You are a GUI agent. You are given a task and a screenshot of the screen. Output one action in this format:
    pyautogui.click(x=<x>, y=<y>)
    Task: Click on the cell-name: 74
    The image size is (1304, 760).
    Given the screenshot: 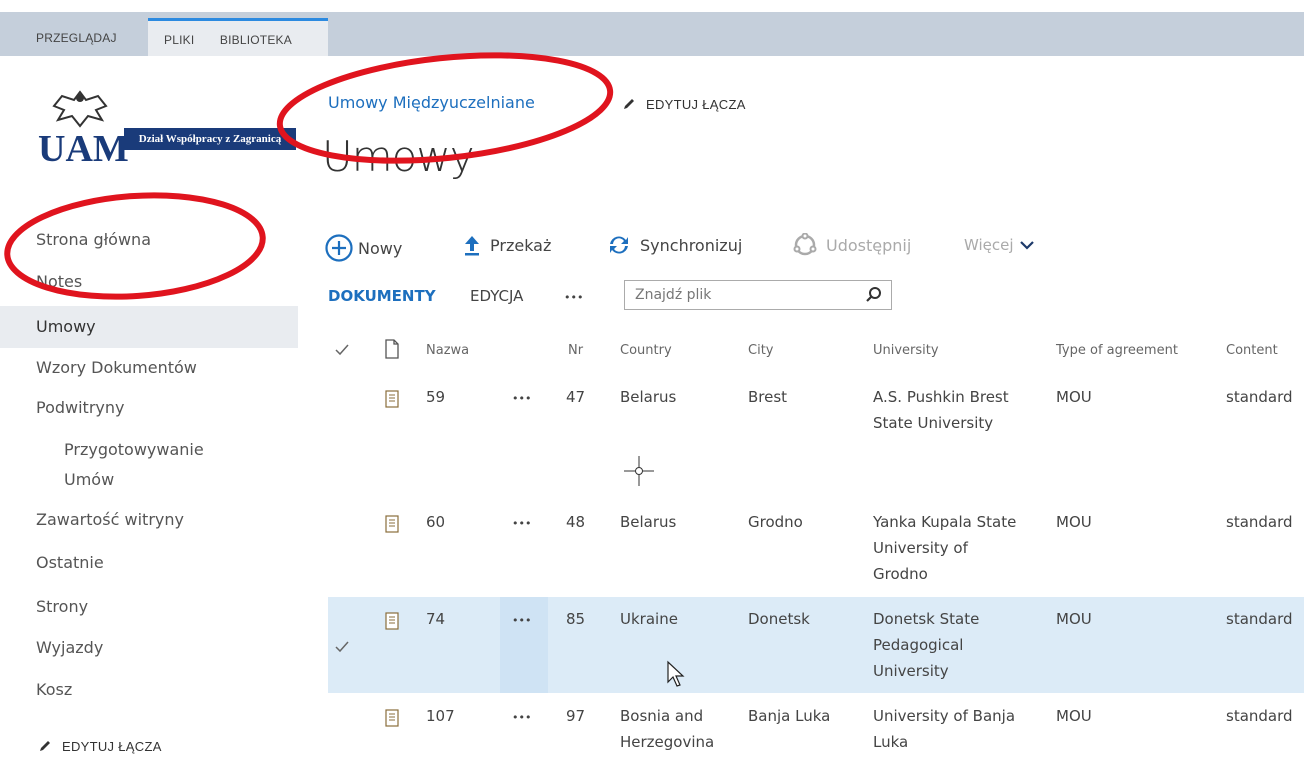 What is the action you would take?
    pyautogui.click(x=435, y=619)
    